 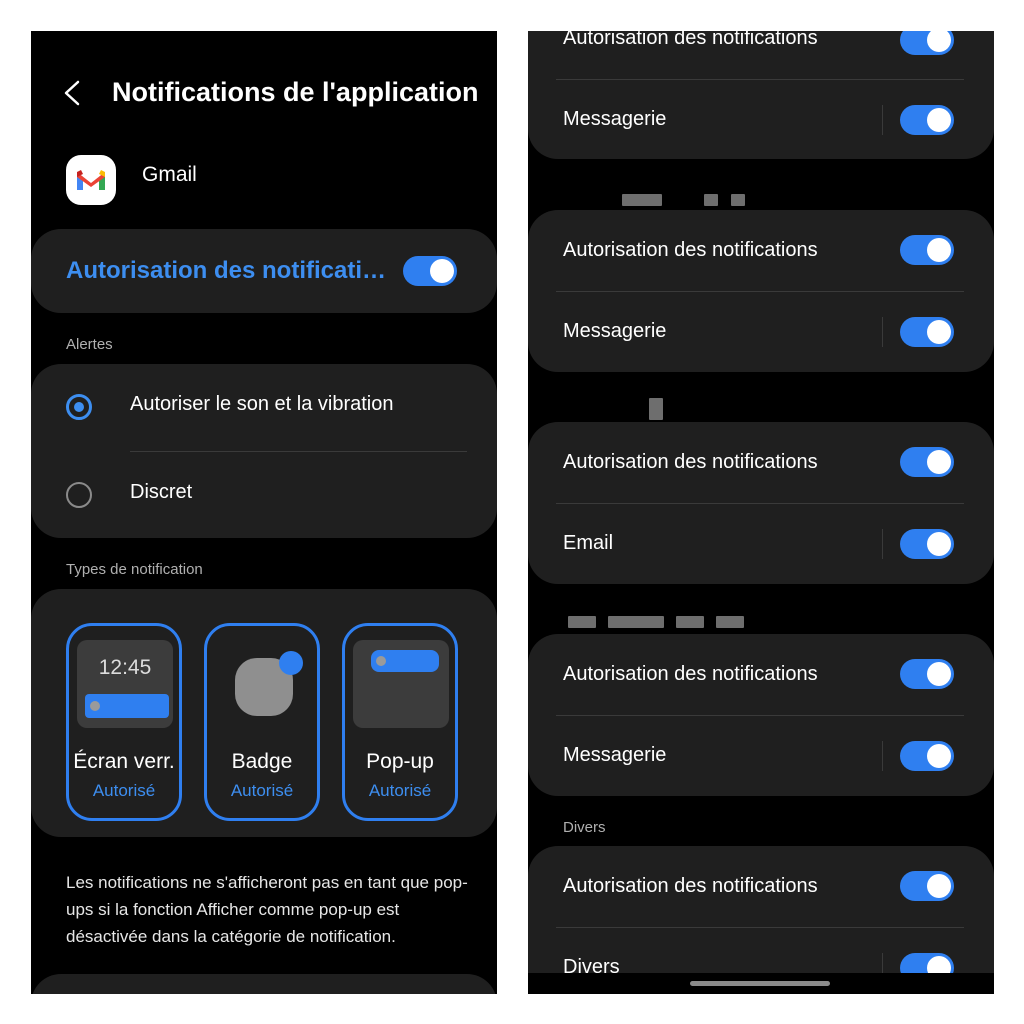 What do you see at coordinates (134, 569) in the screenshot?
I see `types-section-label: Types de notification` at bounding box center [134, 569].